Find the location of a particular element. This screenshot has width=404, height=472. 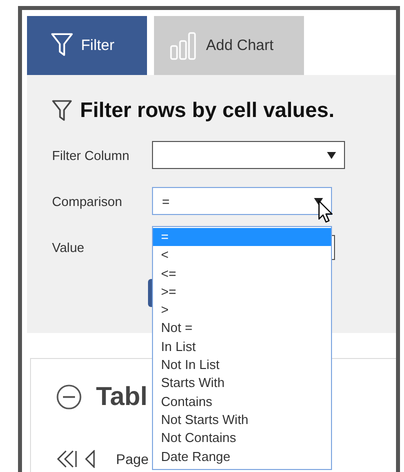

select-field: = is located at coordinates (242, 201).